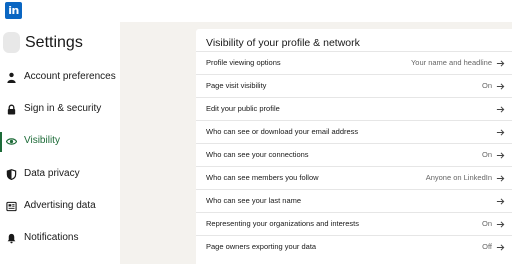  What do you see at coordinates (51, 237) in the screenshot?
I see `sidebar-item-label: Notifications` at bounding box center [51, 237].